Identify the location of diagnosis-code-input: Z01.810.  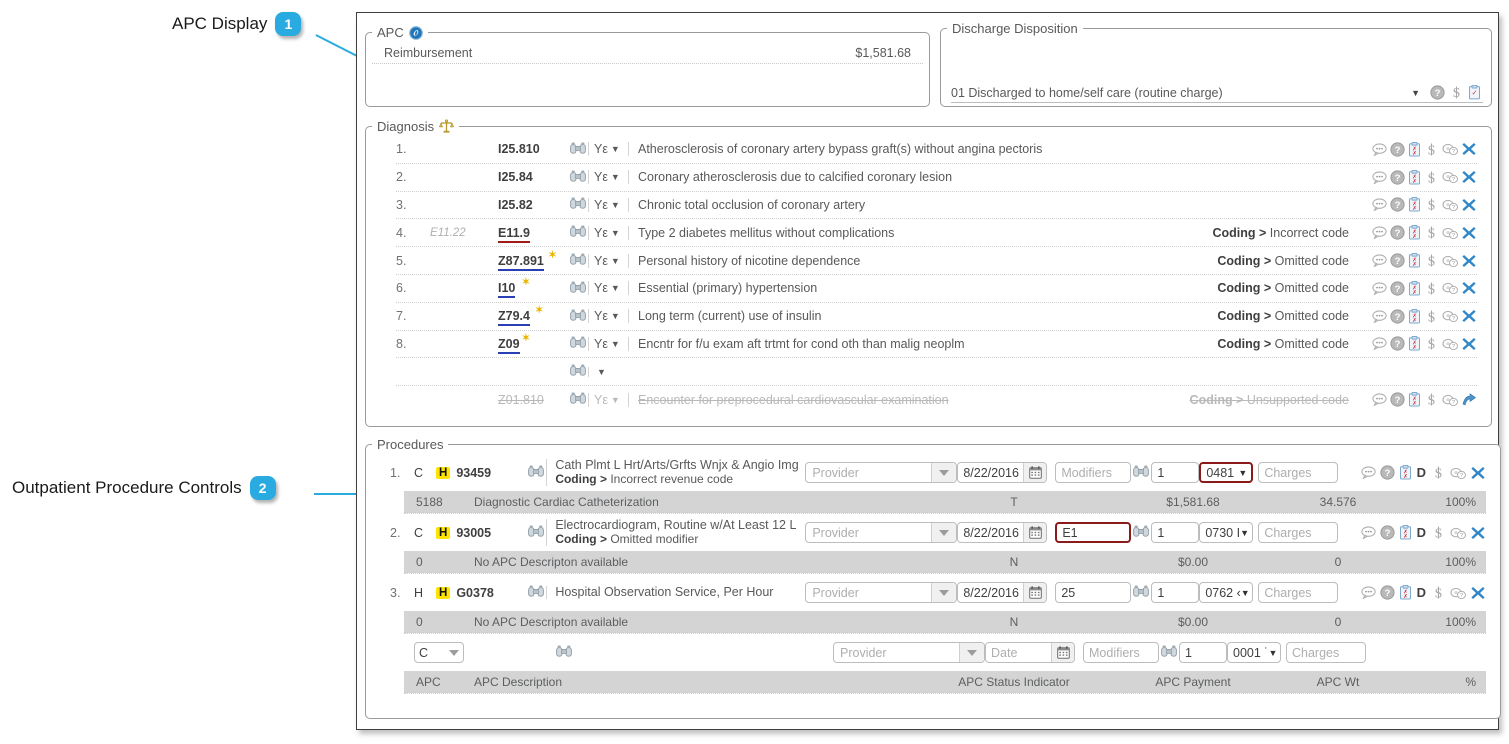
(533, 400).